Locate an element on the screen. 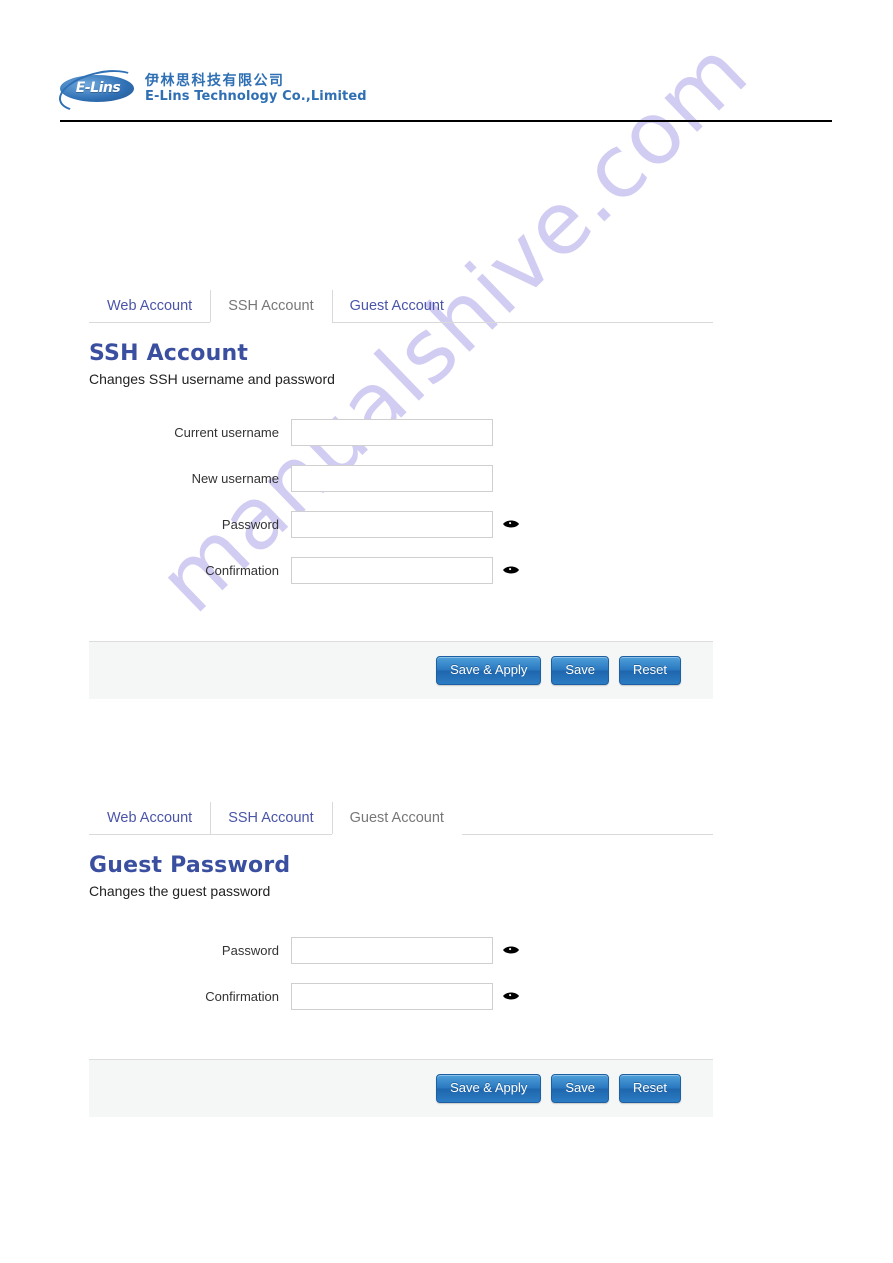  header-divider is located at coordinates (446, 121).